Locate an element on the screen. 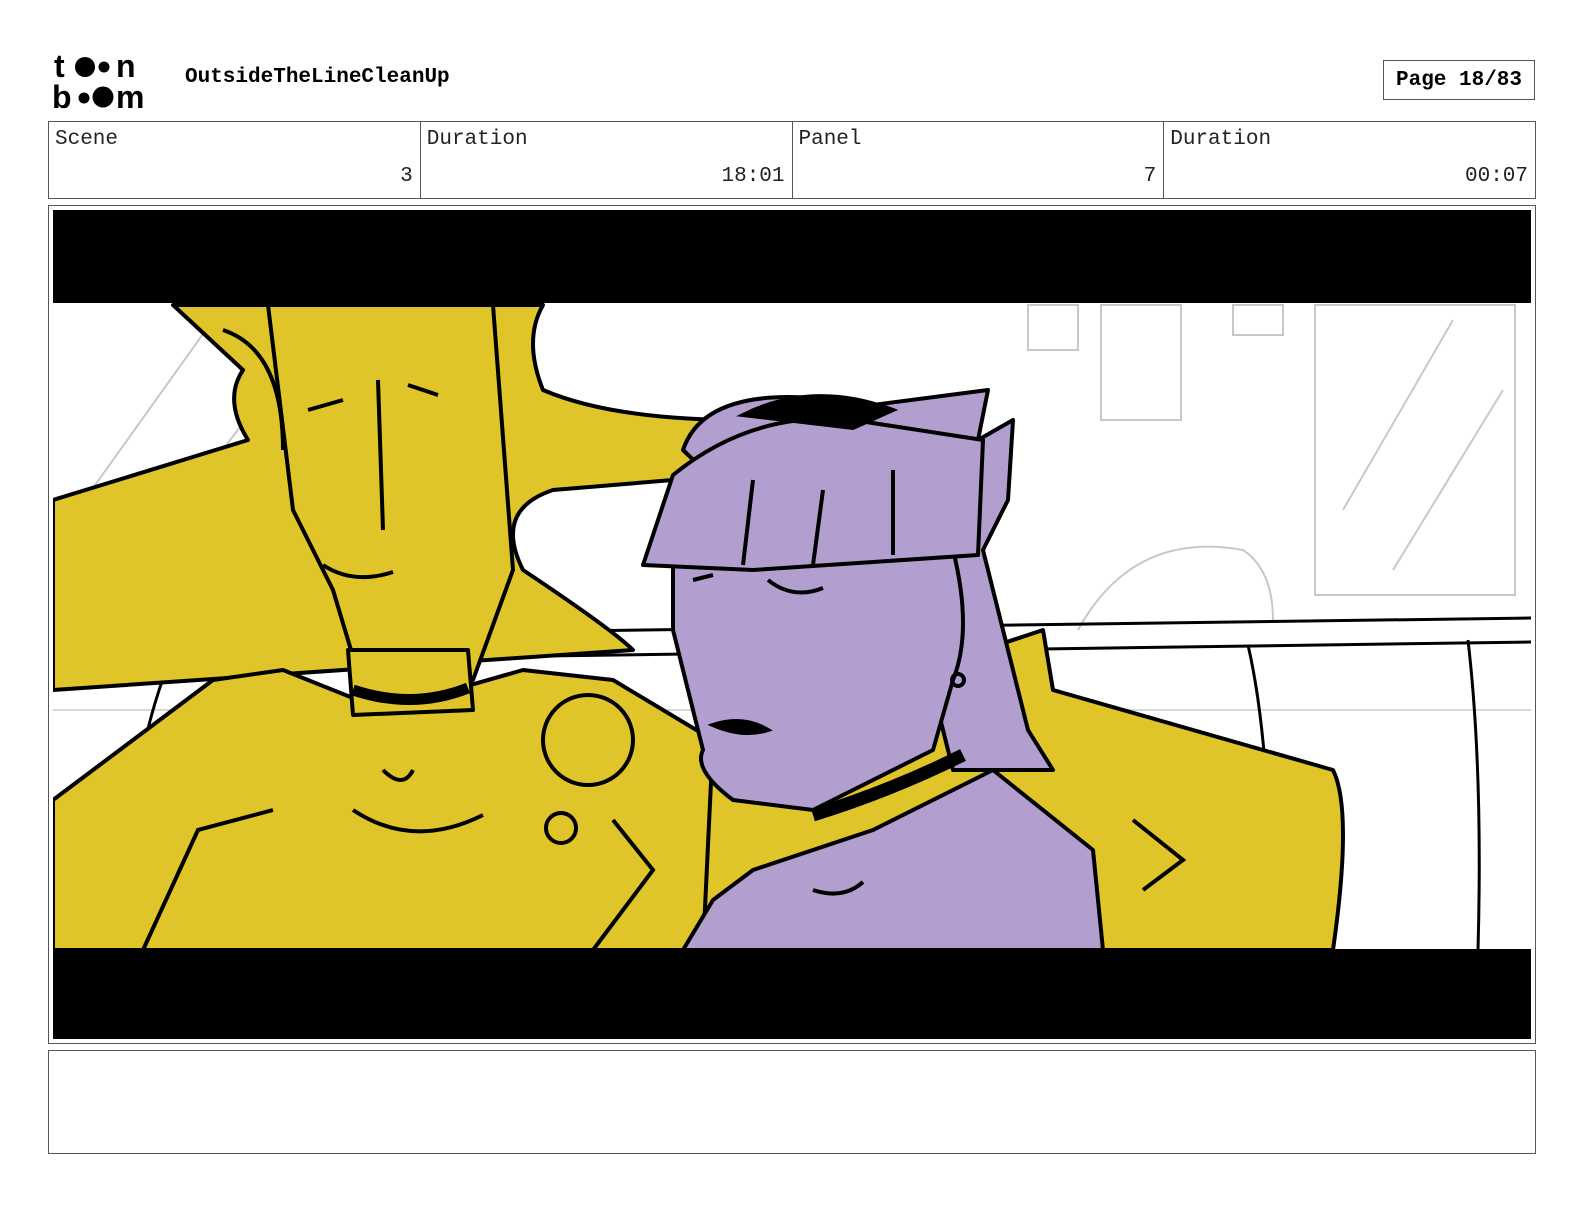 The width and height of the screenshot is (1584, 1224). toonboom-logo: t n b m is located at coordinates (98, 81).